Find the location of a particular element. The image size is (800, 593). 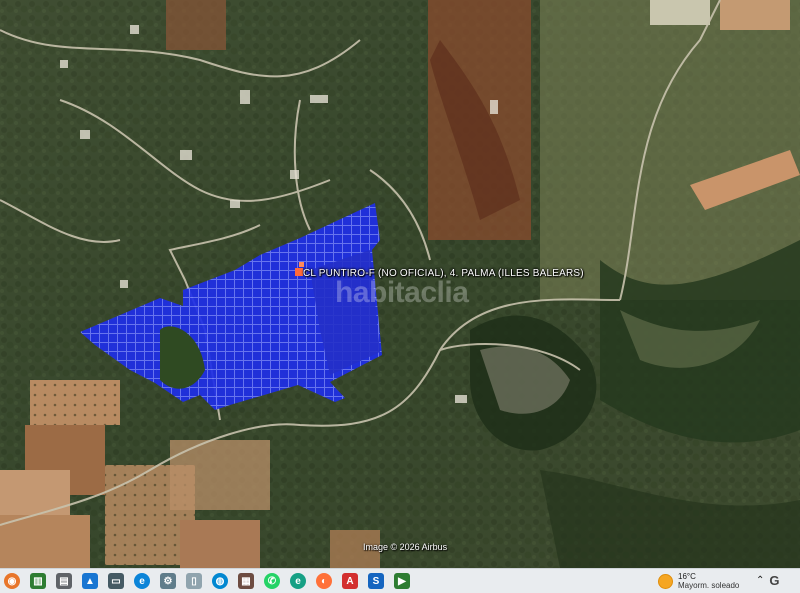

dashboard-icon: ▥ is located at coordinates (38, 581).